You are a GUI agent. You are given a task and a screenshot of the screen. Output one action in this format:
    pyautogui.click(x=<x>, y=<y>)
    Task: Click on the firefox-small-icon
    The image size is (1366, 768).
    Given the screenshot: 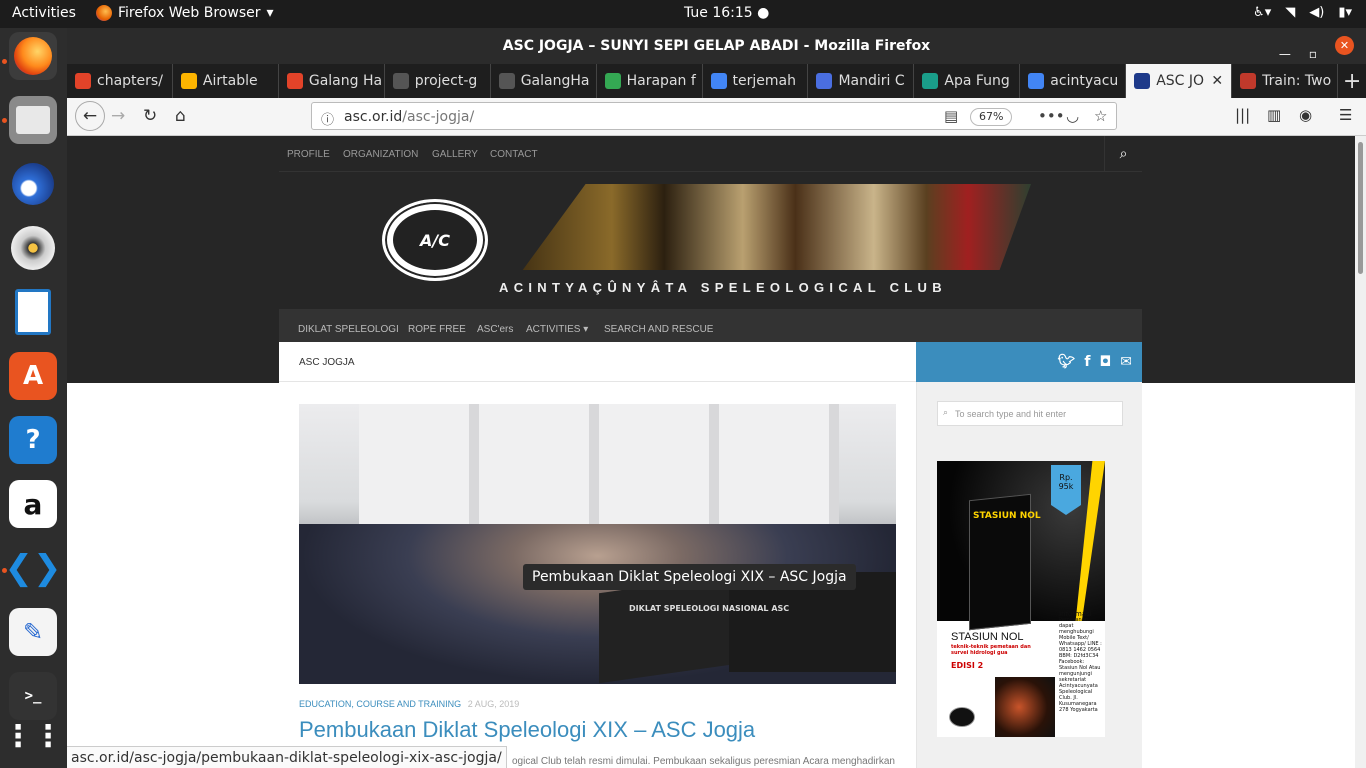 What is the action you would take?
    pyautogui.click(x=104, y=13)
    